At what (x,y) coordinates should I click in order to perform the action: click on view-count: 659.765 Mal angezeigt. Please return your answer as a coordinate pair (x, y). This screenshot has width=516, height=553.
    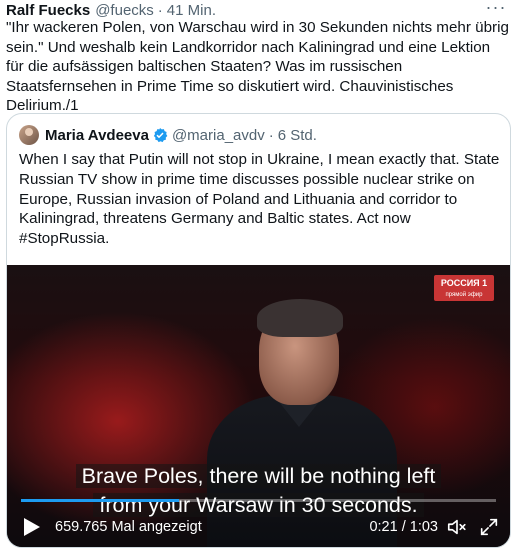
    Looking at the image, I should click on (128, 527).